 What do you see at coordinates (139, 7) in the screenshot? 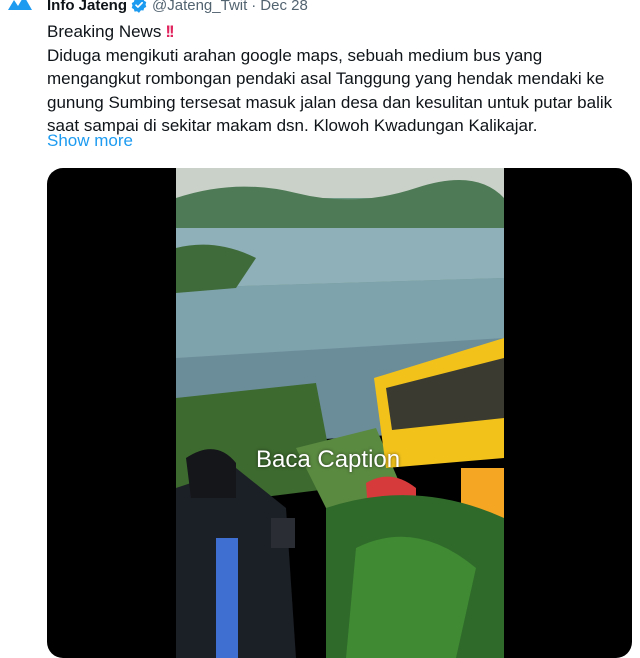
I see `verified-badge-icon` at bounding box center [139, 7].